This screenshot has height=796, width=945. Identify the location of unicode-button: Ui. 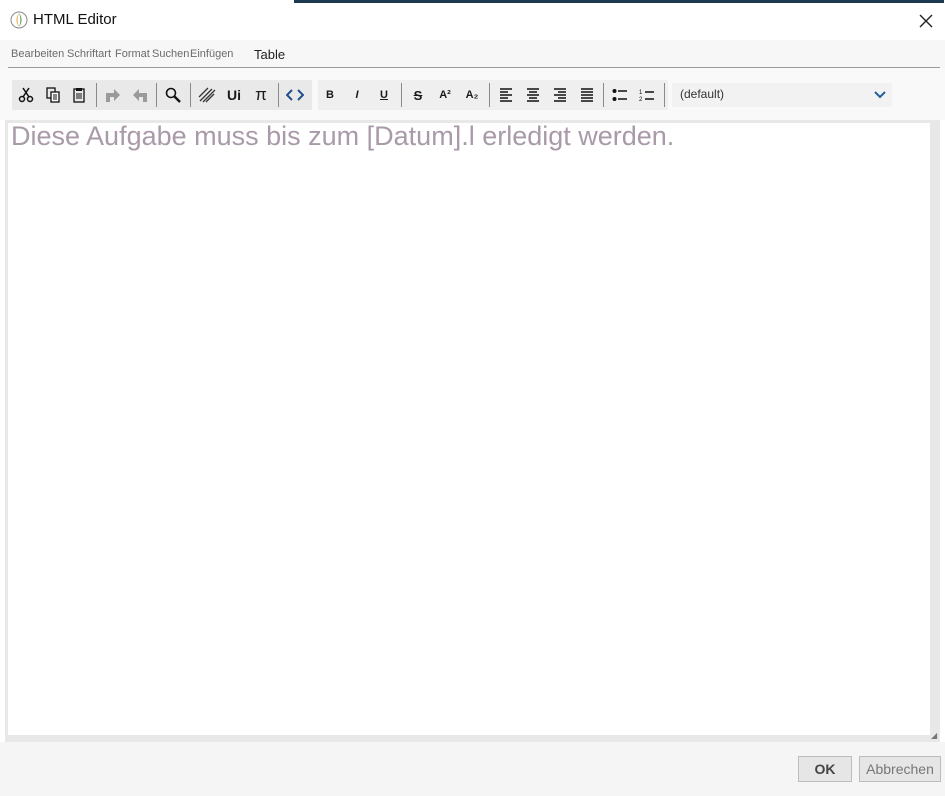
(234, 95).